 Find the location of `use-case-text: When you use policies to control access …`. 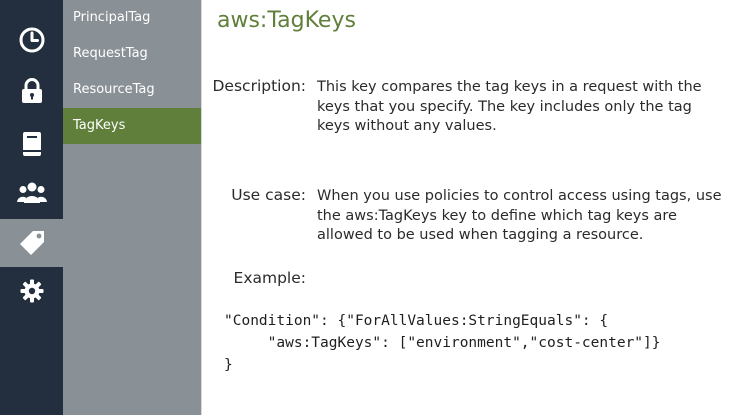

use-case-text: When you use policies to control access … is located at coordinates (519, 215).